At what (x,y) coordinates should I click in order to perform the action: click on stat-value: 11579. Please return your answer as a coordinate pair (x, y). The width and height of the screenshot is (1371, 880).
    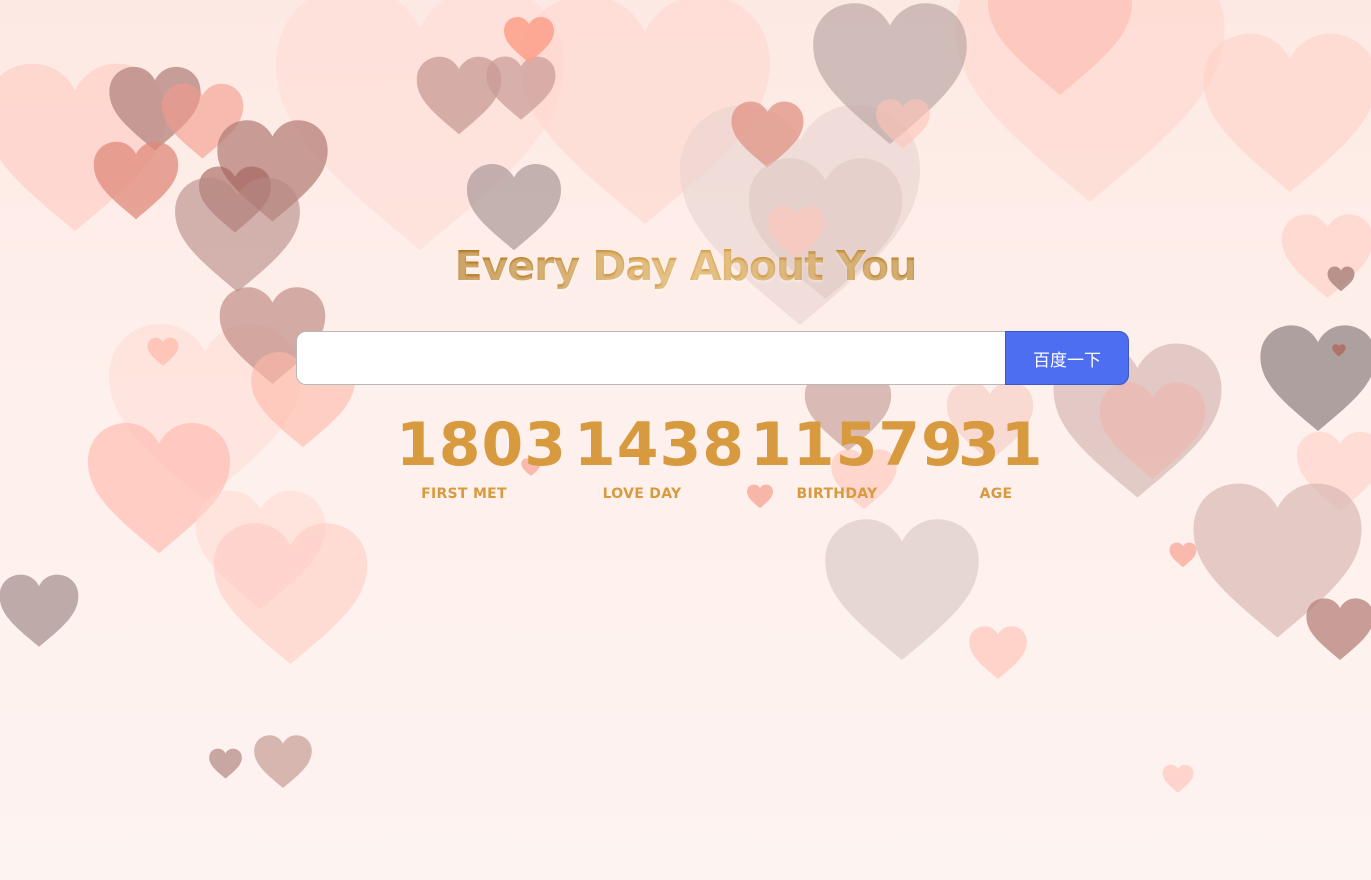
    Looking at the image, I should click on (857, 445).